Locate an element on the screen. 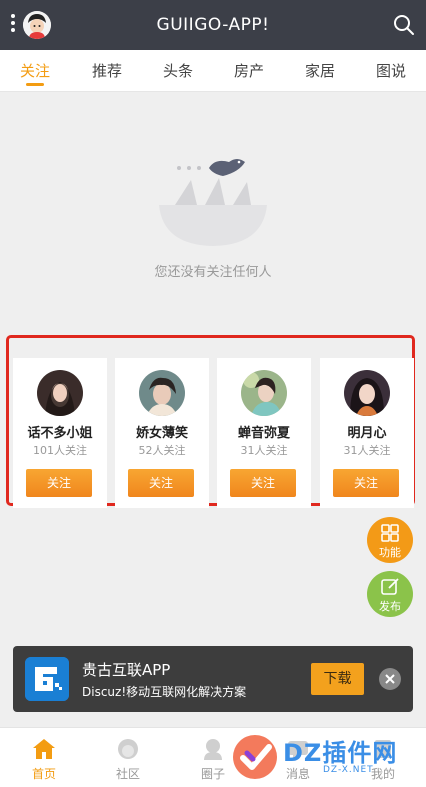  recommend-card: 话不多小姐 101人关注 关注 is located at coordinates (60, 433).